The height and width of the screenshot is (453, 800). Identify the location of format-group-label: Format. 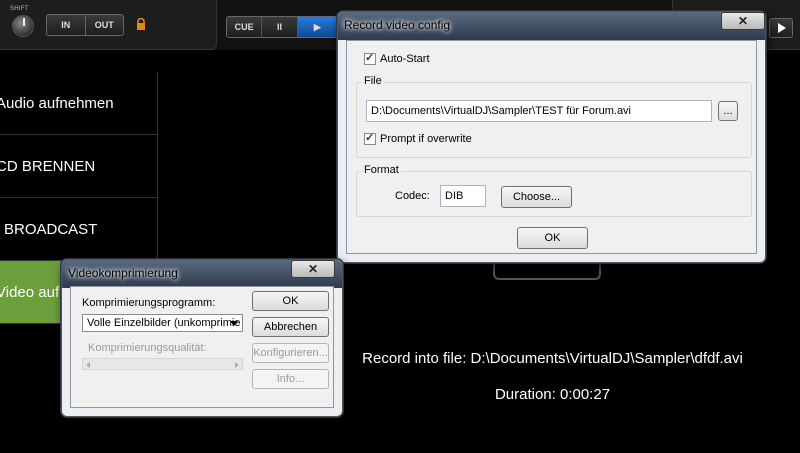
(381, 170).